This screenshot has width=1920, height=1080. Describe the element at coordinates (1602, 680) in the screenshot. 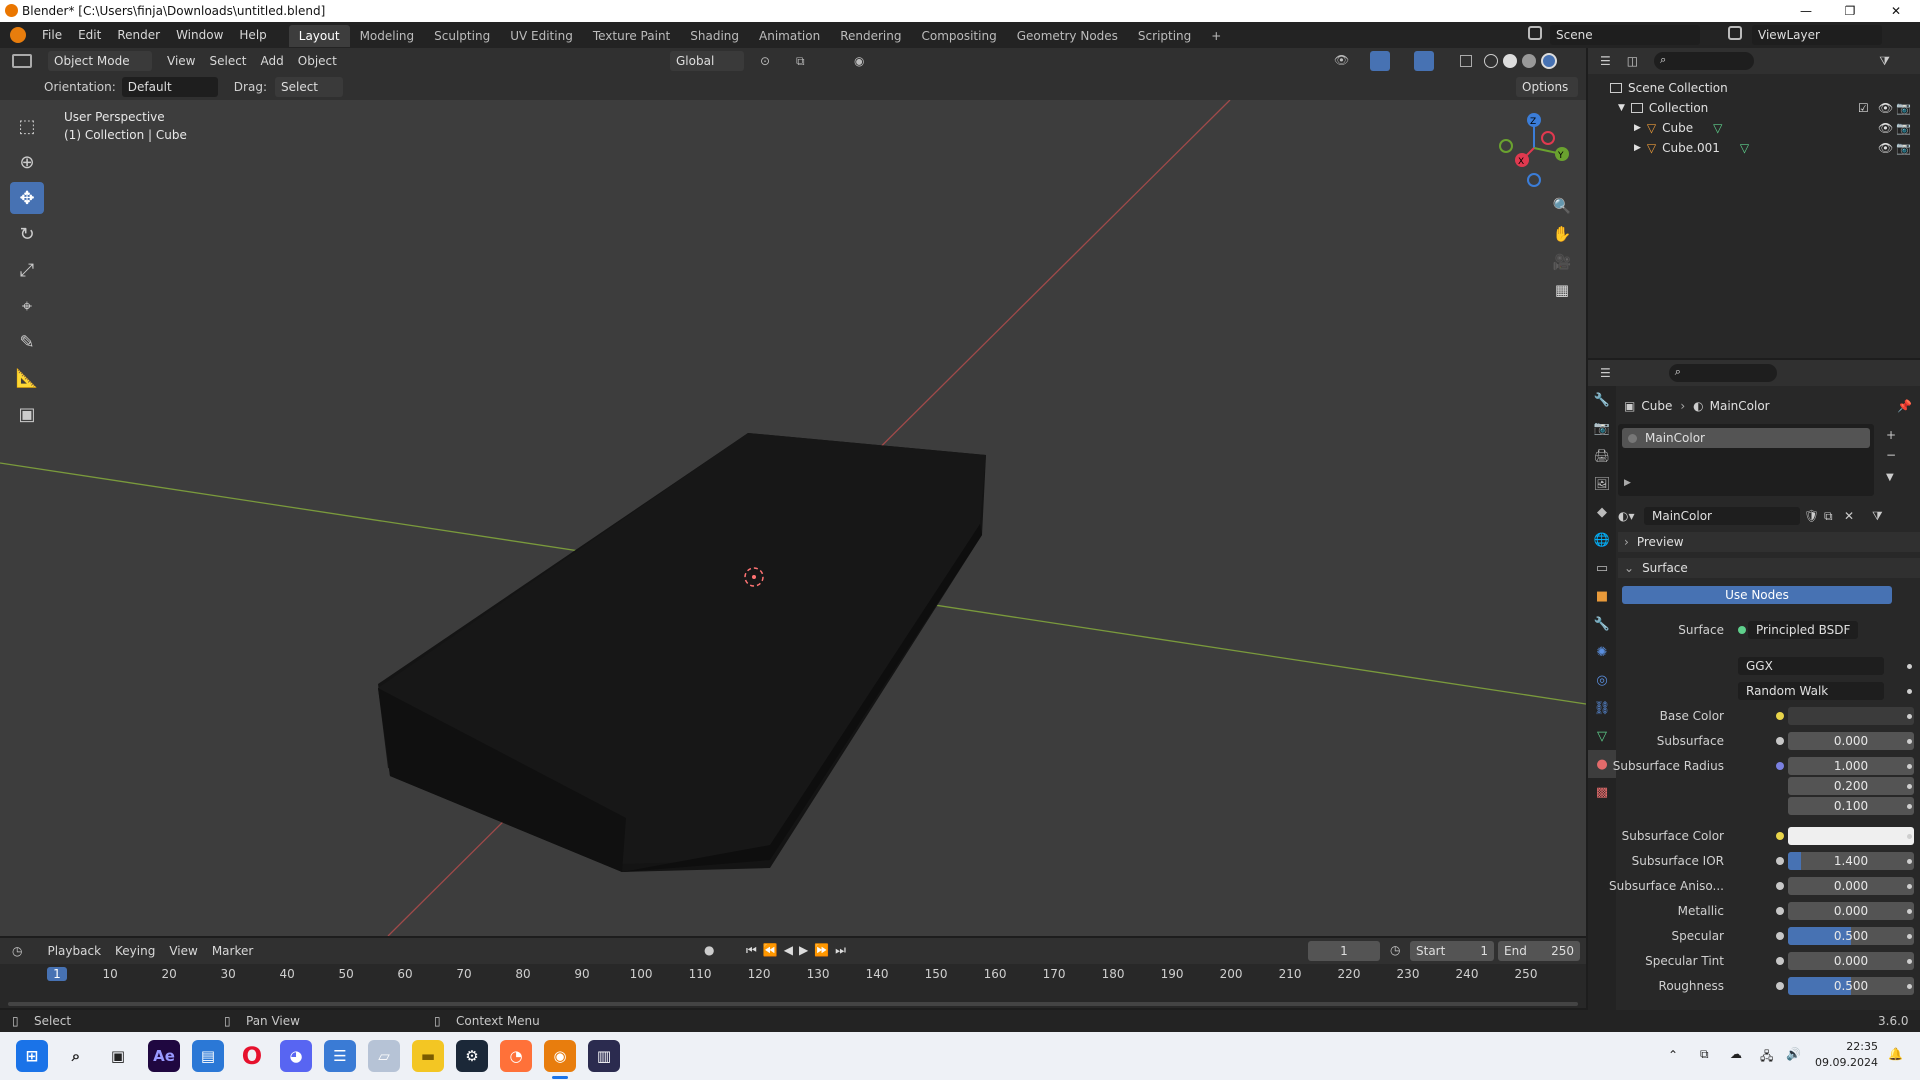

I see `physics-tab-icon: ◎` at that location.